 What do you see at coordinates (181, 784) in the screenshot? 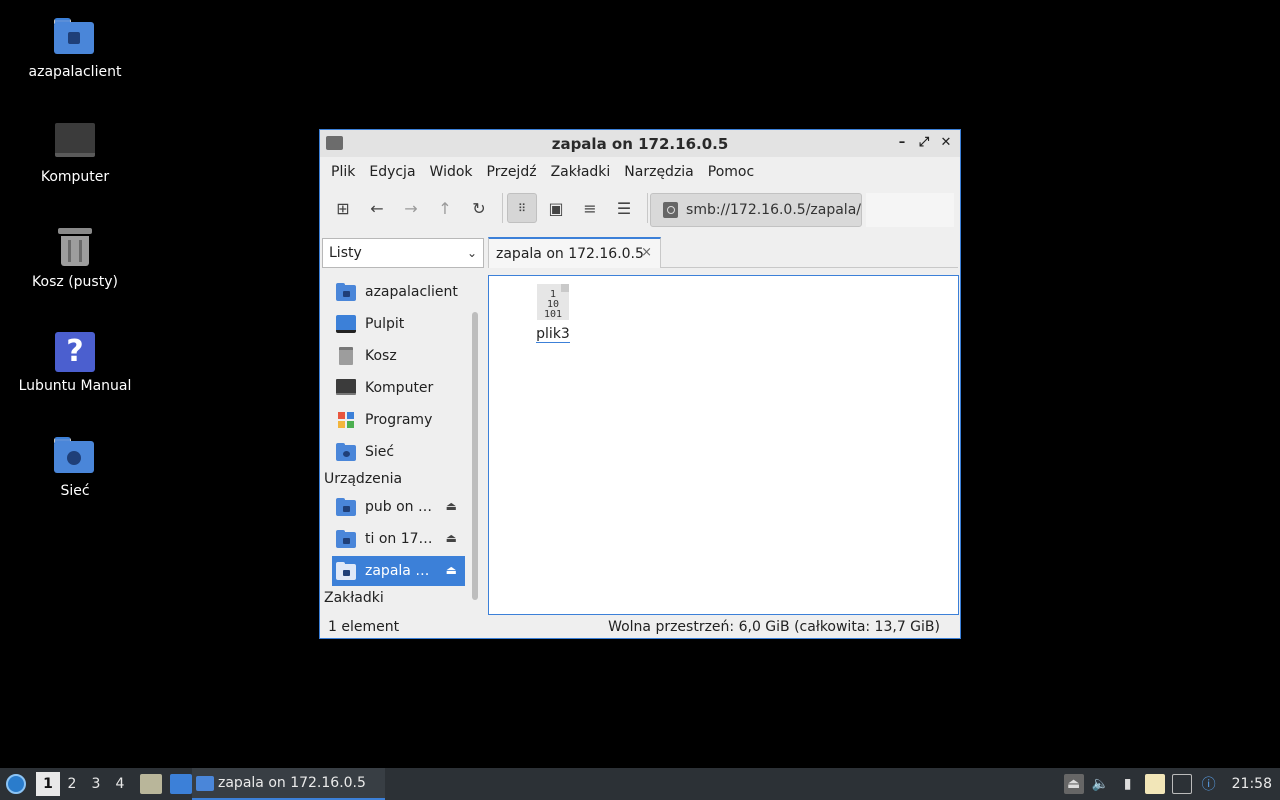
I see `show-desktop-icon` at bounding box center [181, 784].